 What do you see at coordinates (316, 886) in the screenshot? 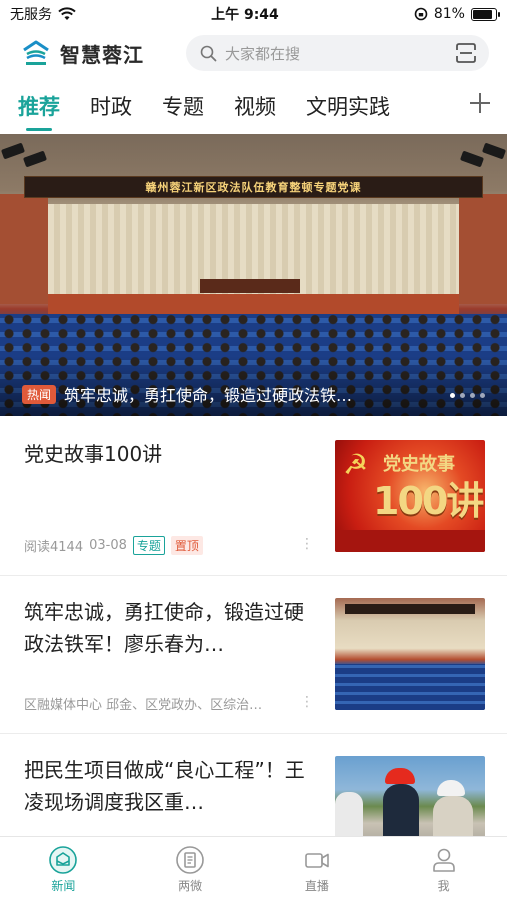
I see `nav-label: 直播` at bounding box center [316, 886].